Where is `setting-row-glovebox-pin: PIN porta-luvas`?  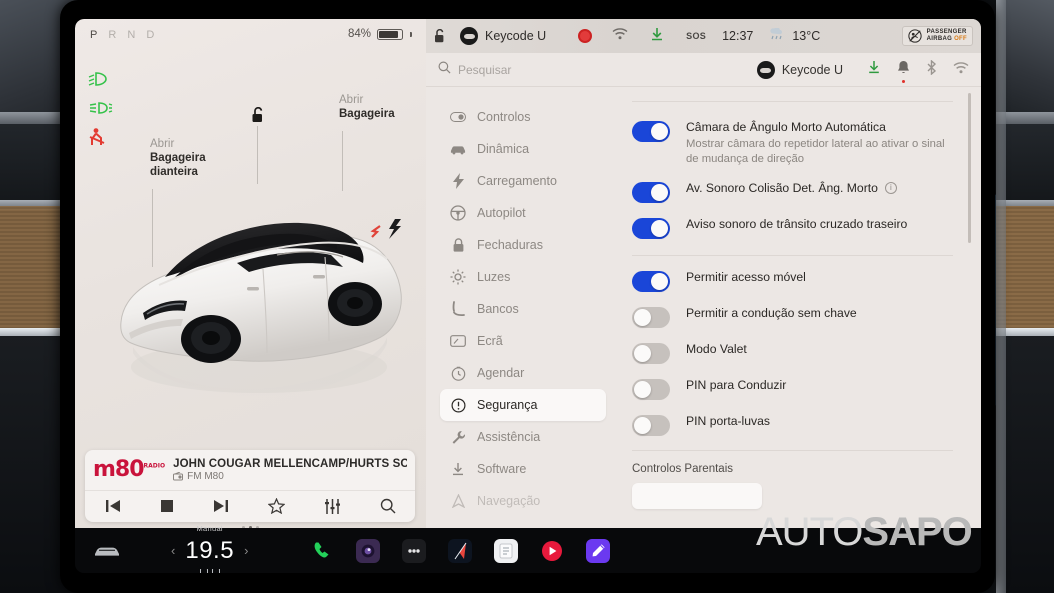
setting-row-glovebox-pin: PIN porta-luvas is located at coordinates (792, 422).